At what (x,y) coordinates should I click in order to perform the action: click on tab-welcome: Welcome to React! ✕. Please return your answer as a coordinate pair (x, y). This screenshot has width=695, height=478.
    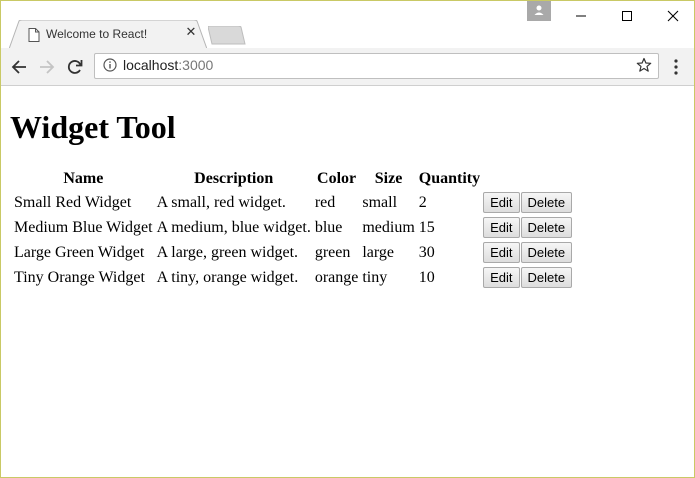
    Looking at the image, I should click on (108, 34).